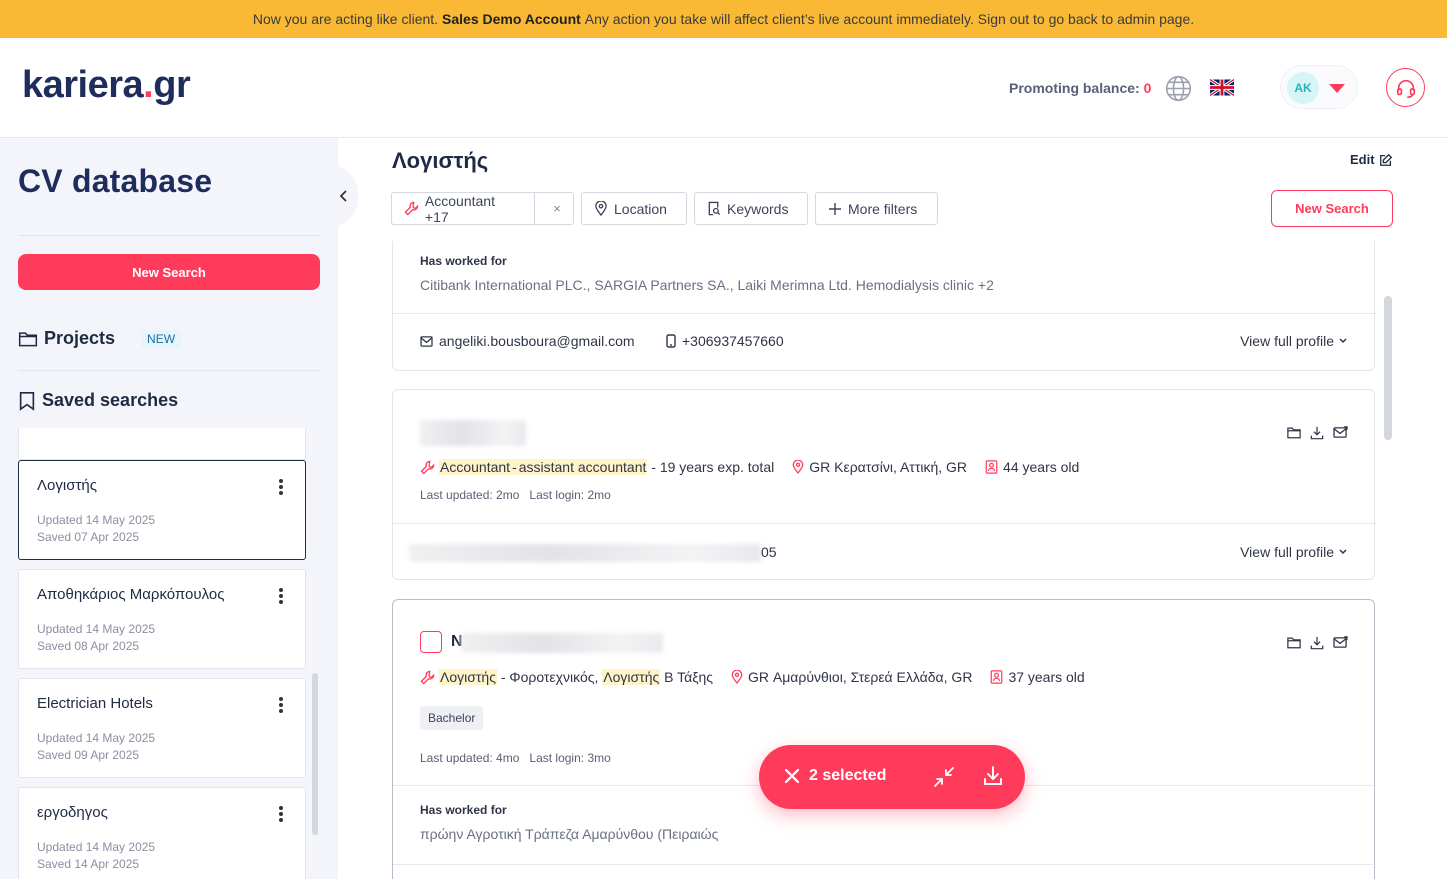 This screenshot has width=1447, height=879. What do you see at coordinates (549, 677) in the screenshot?
I see `title-middle: - Φοροτεχνικός,` at bounding box center [549, 677].